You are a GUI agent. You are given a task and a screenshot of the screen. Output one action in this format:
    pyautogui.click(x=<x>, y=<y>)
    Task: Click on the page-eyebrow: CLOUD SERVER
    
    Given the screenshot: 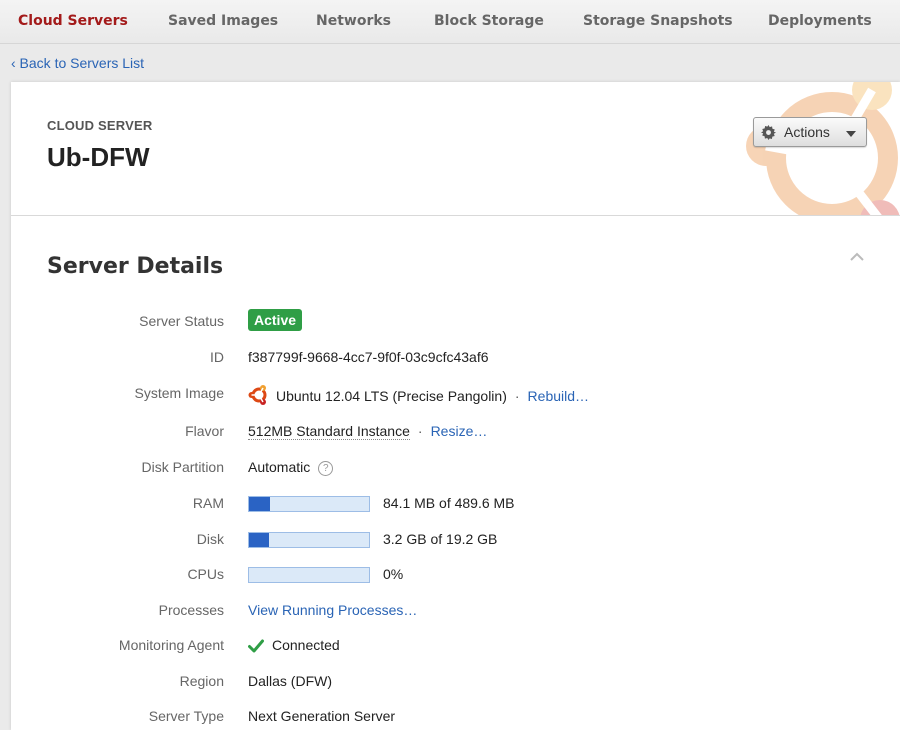 What is the action you would take?
    pyautogui.click(x=100, y=125)
    